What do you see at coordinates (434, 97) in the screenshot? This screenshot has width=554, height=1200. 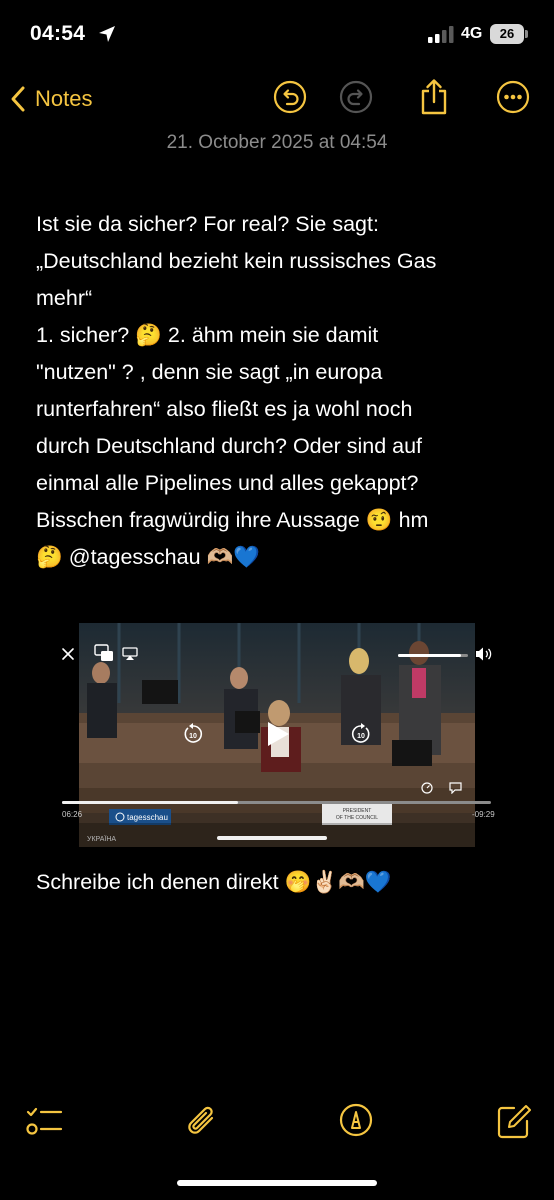 I see `share-icon` at bounding box center [434, 97].